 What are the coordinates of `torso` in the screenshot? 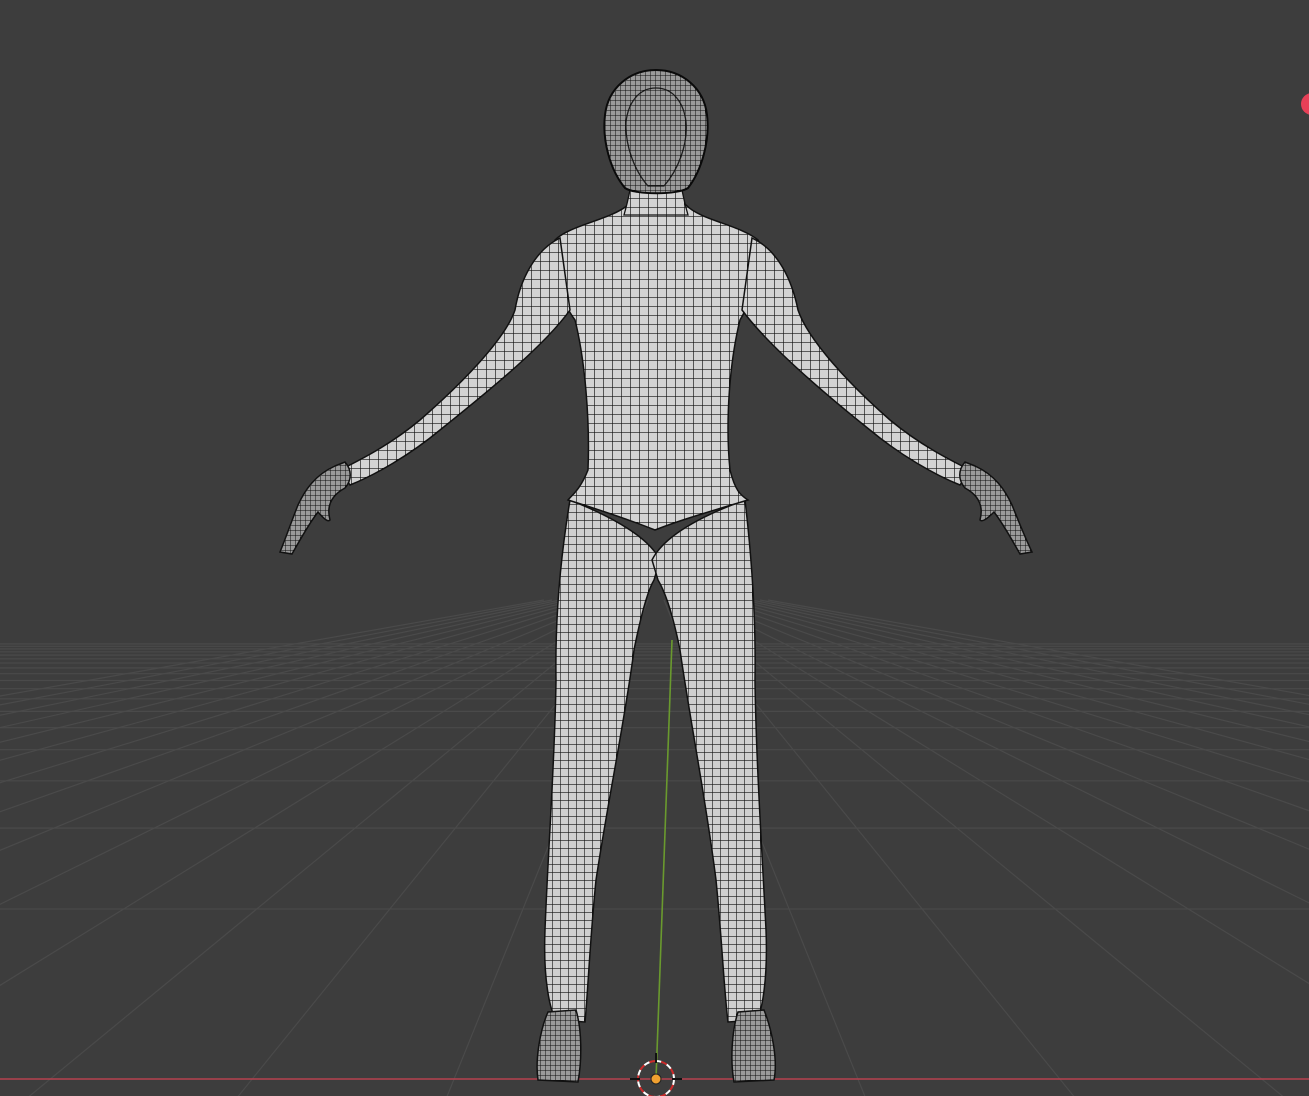 It's located at (656, 367).